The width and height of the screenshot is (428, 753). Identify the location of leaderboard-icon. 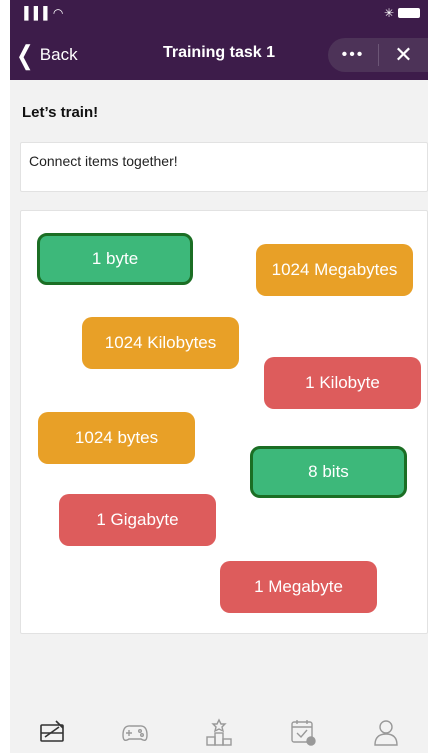
(219, 732).